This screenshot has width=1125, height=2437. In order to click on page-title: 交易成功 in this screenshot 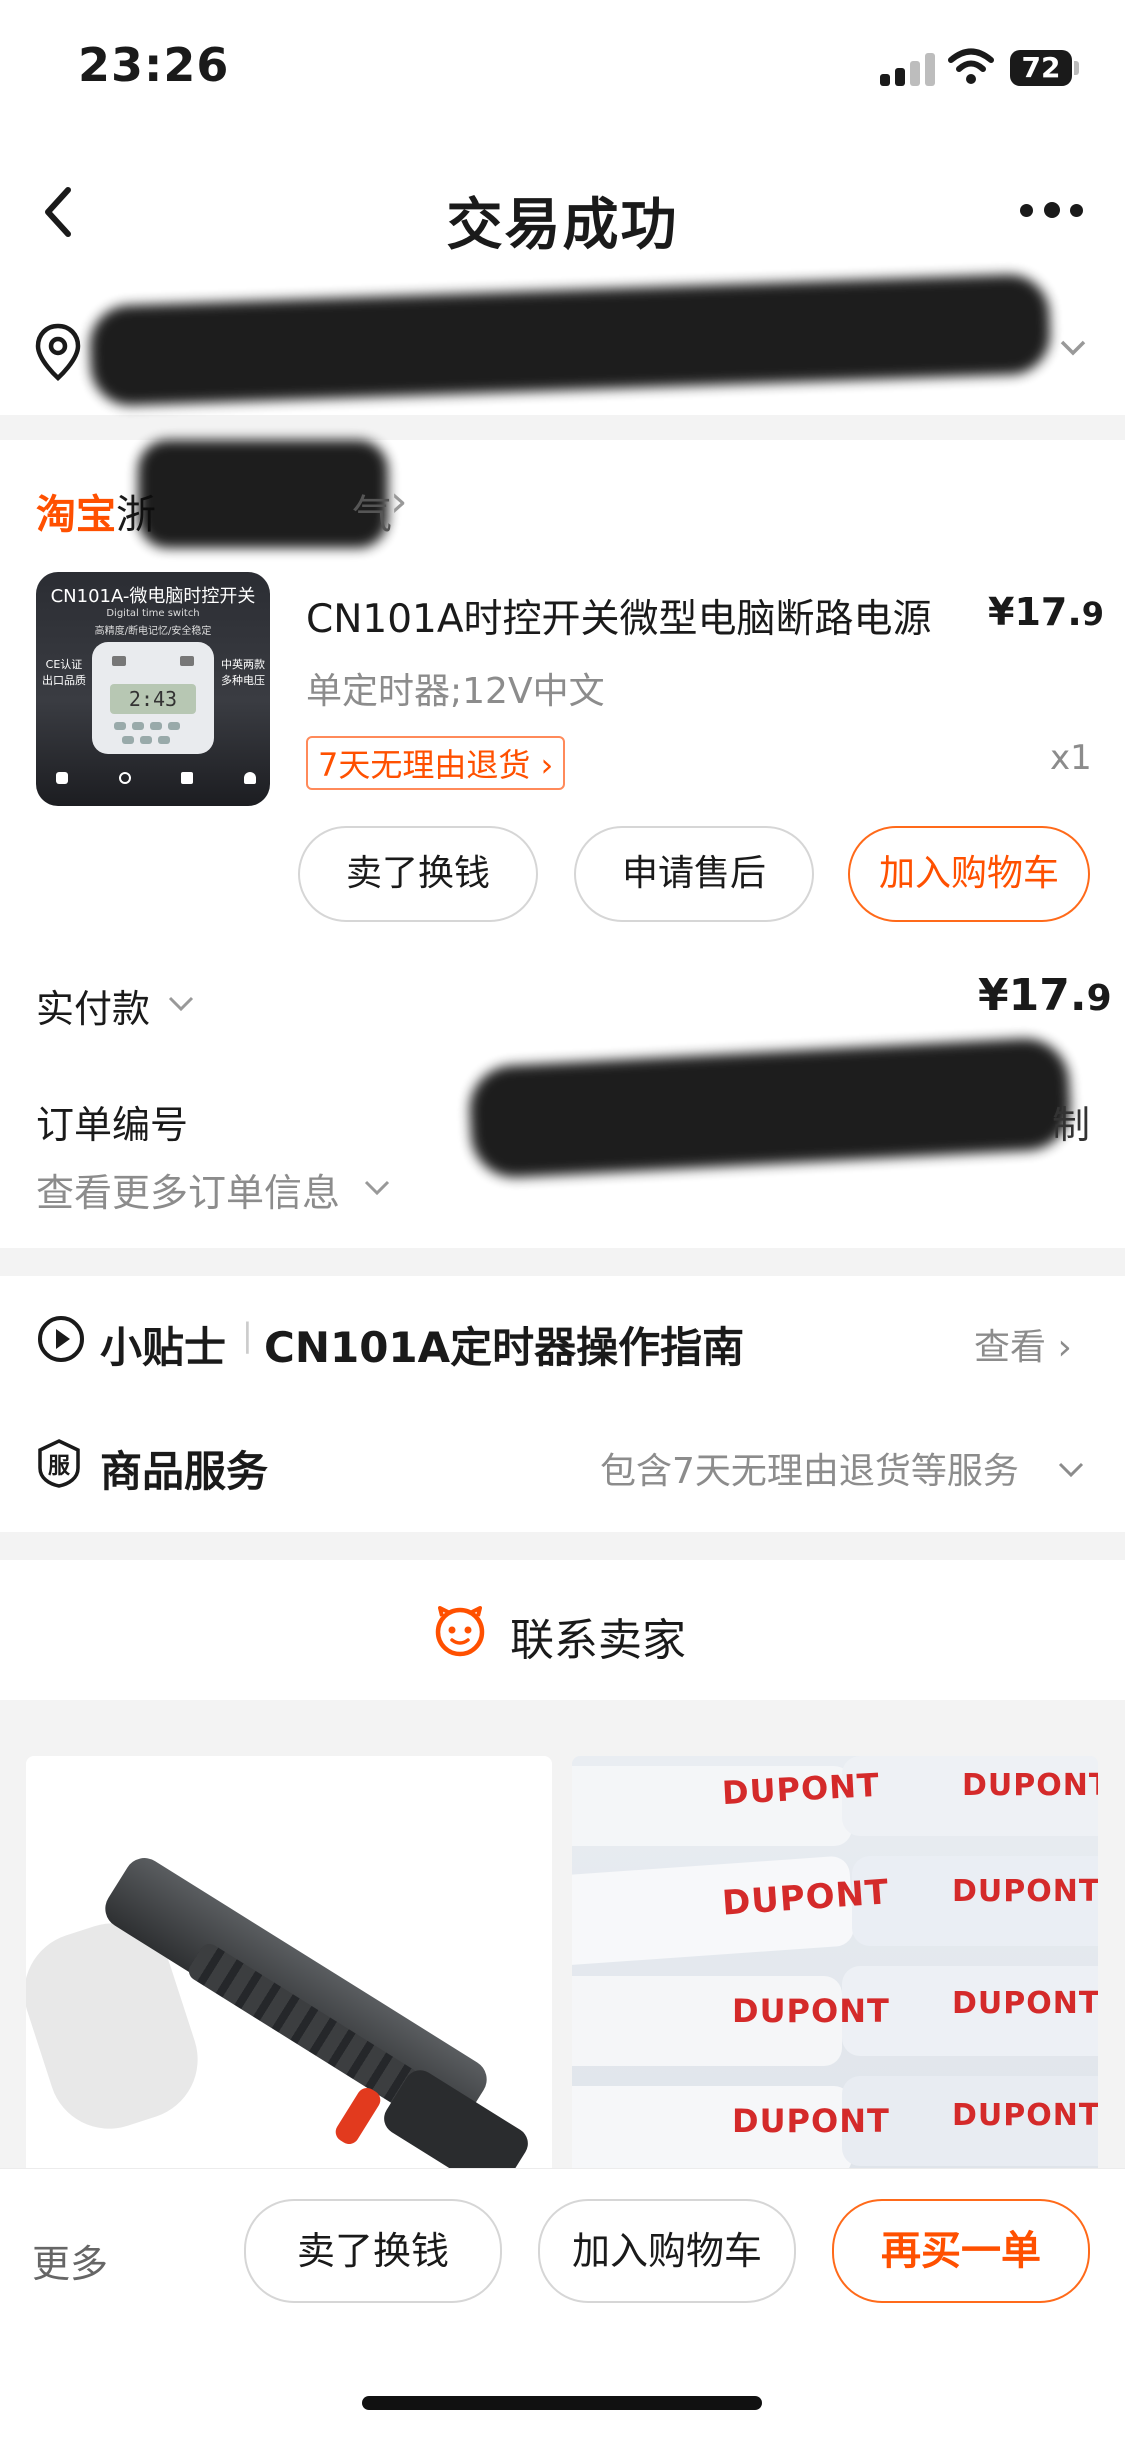, I will do `click(562, 225)`.